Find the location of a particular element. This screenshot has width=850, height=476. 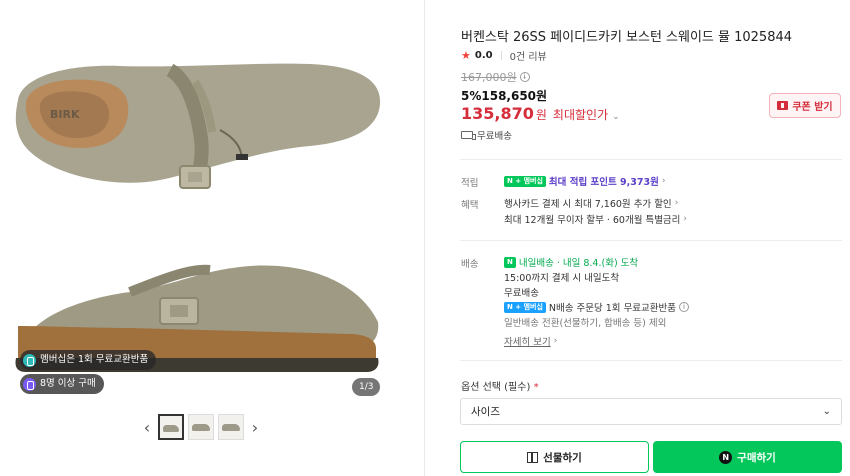

review-count-link: 0건 리뷰 is located at coordinates (528, 55).